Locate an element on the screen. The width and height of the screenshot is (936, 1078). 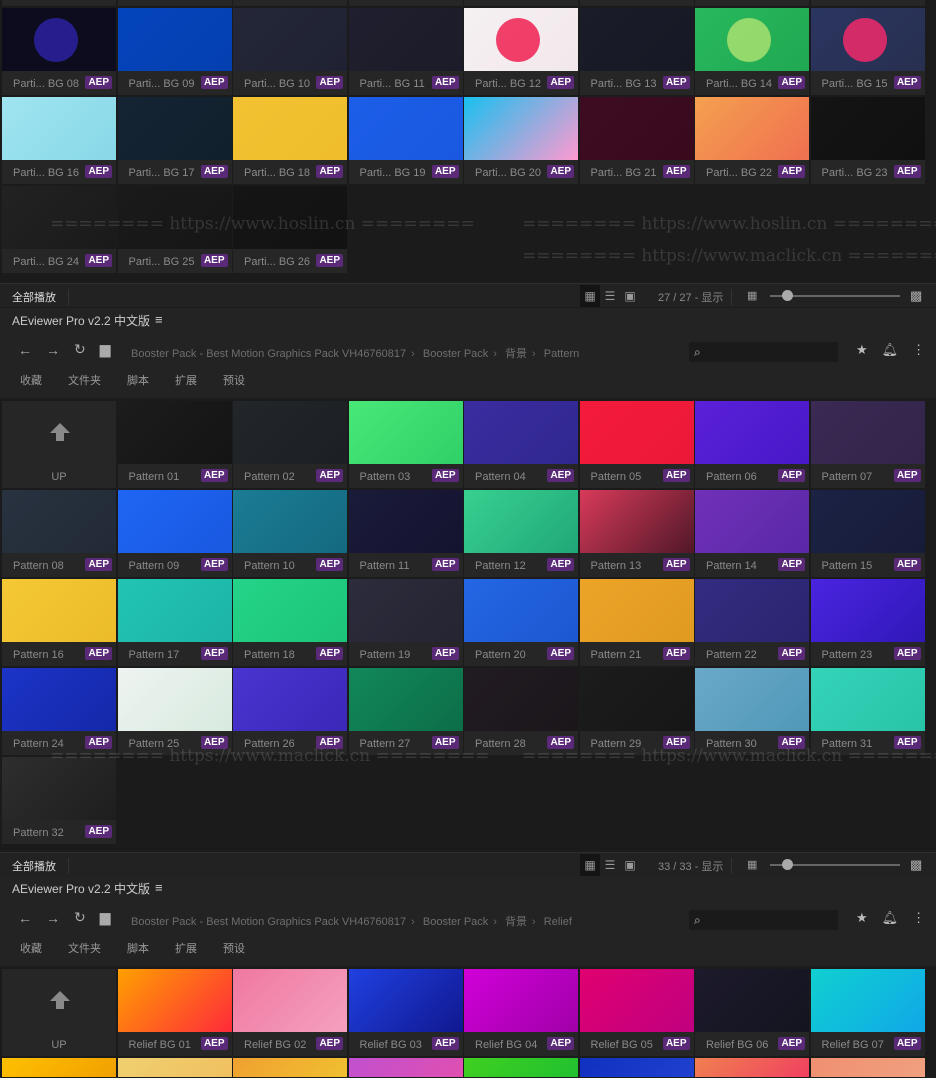
asset-tile: Parti... BG 17 AEP is located at coordinates (174, 140).